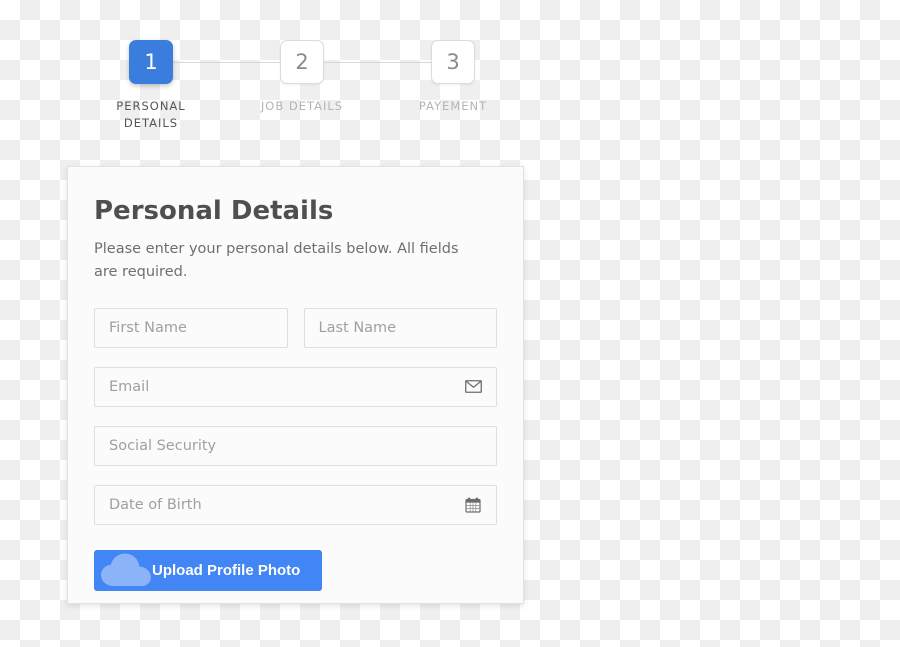 Image resolution: width=900 pixels, height=647 pixels. I want to click on date-of-birth-placeholder: Date of Birth, so click(155, 504).